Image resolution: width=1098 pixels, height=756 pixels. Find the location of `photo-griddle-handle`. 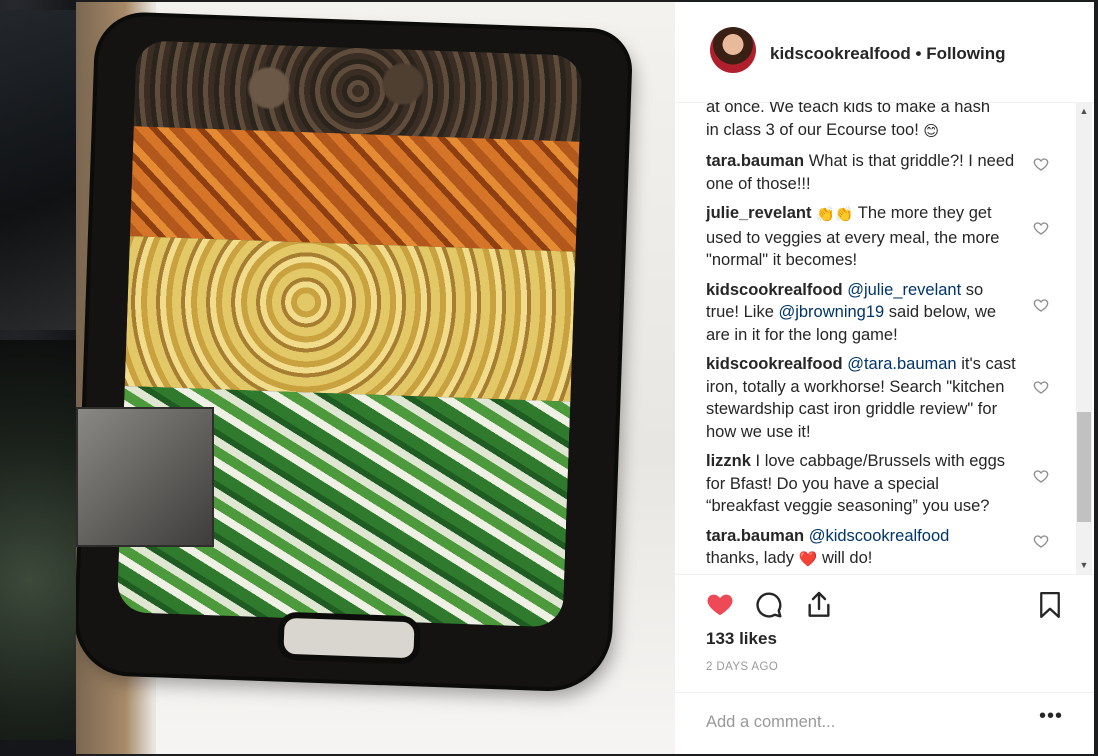

photo-griddle-handle is located at coordinates (349, 638).